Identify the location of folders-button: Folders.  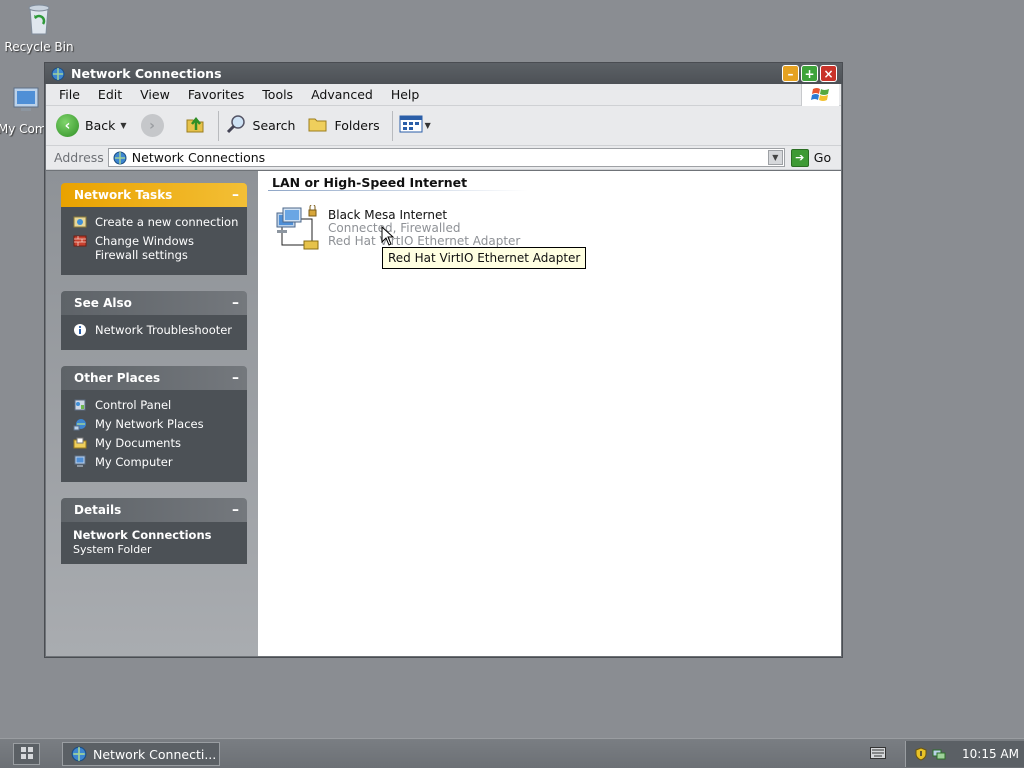
(343, 125).